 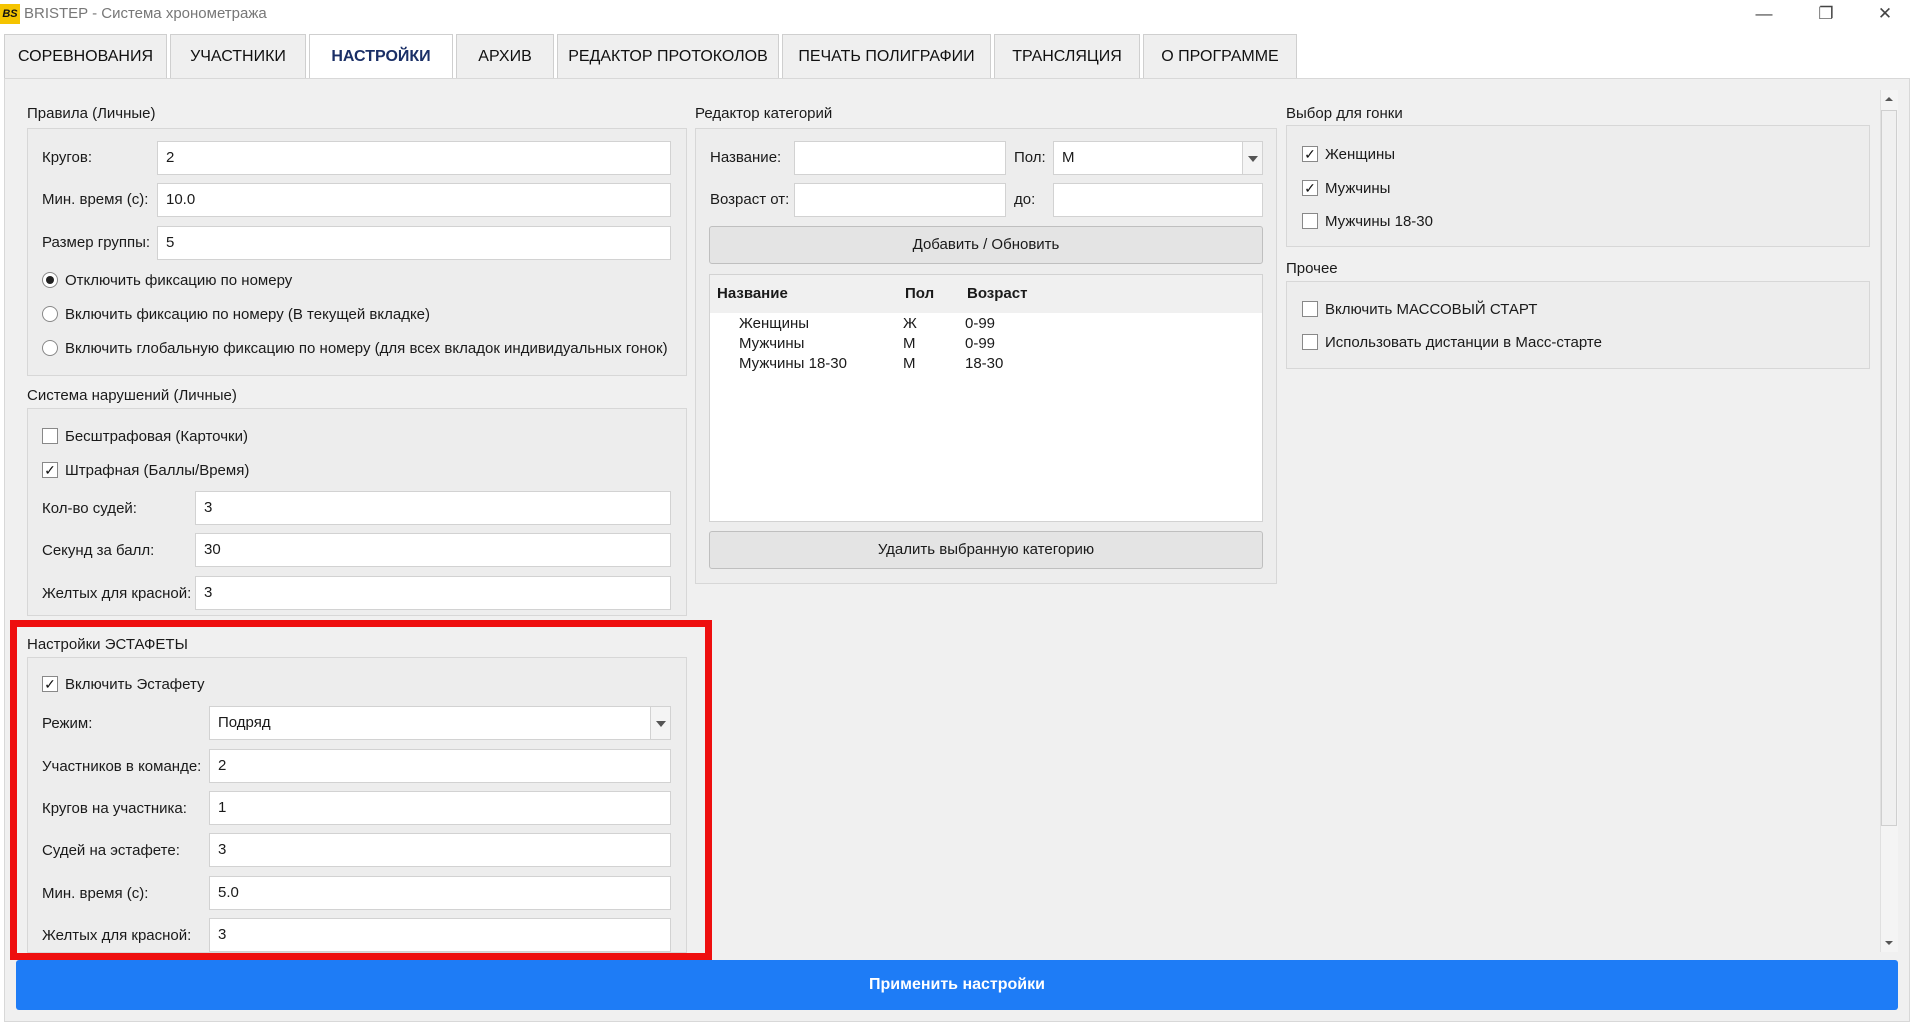 I want to click on yellows-for-red-label: Желтых для красной:, so click(x=117, y=593).